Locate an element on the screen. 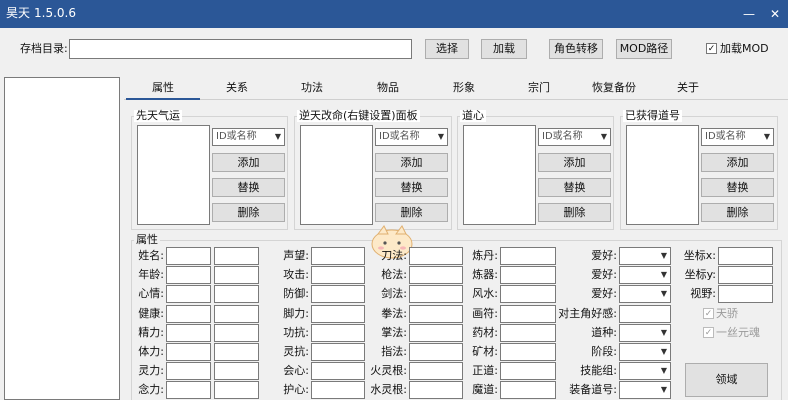 The height and width of the screenshot is (400, 788). tianjiao-label: 天骄 is located at coordinates (727, 313).